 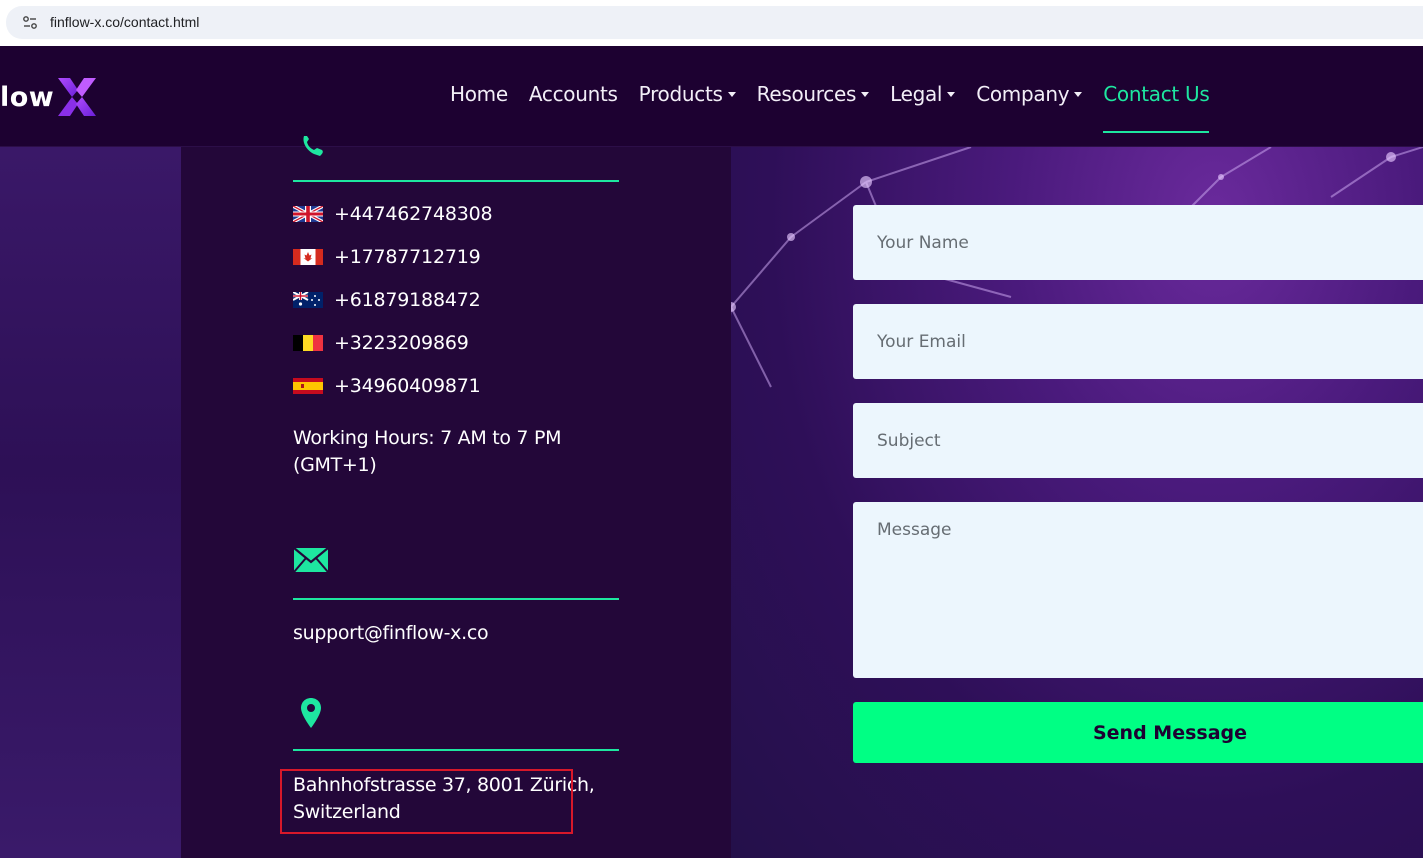 What do you see at coordinates (308, 300) in the screenshot?
I see `australia-flag-icon` at bounding box center [308, 300].